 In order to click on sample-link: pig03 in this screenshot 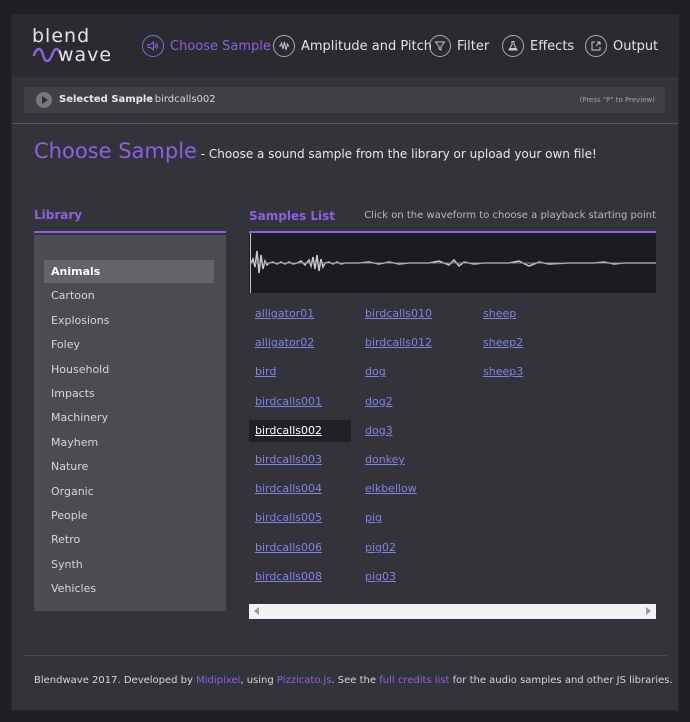, I will do `click(377, 577)`.